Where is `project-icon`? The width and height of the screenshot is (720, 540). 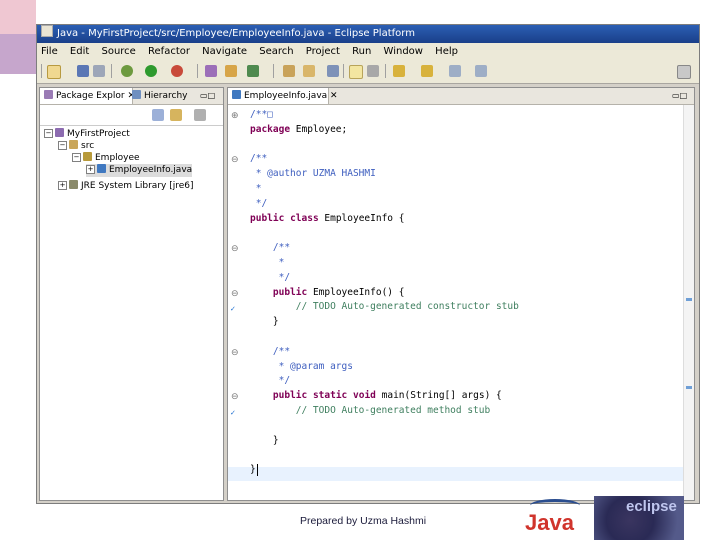
project-icon is located at coordinates (59, 132).